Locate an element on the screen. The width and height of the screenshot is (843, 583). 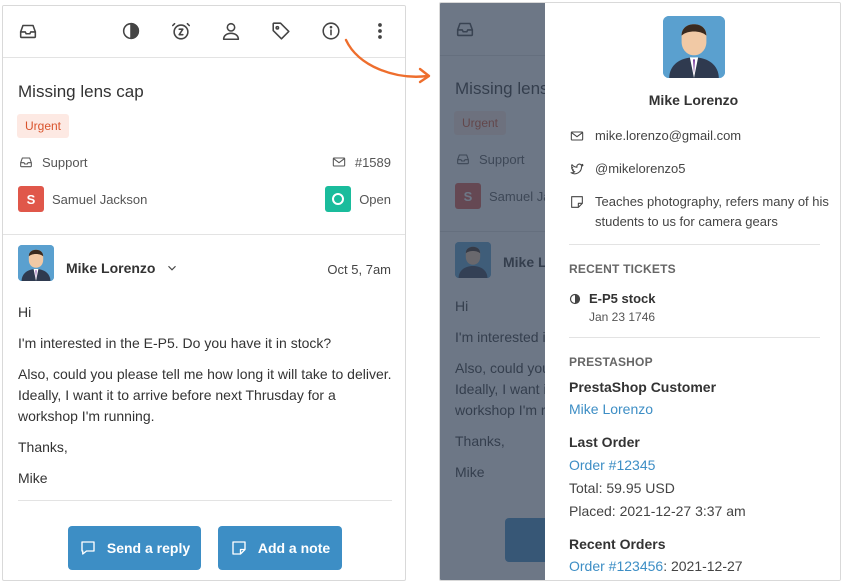
overlay is located at coordinates (492, 291).